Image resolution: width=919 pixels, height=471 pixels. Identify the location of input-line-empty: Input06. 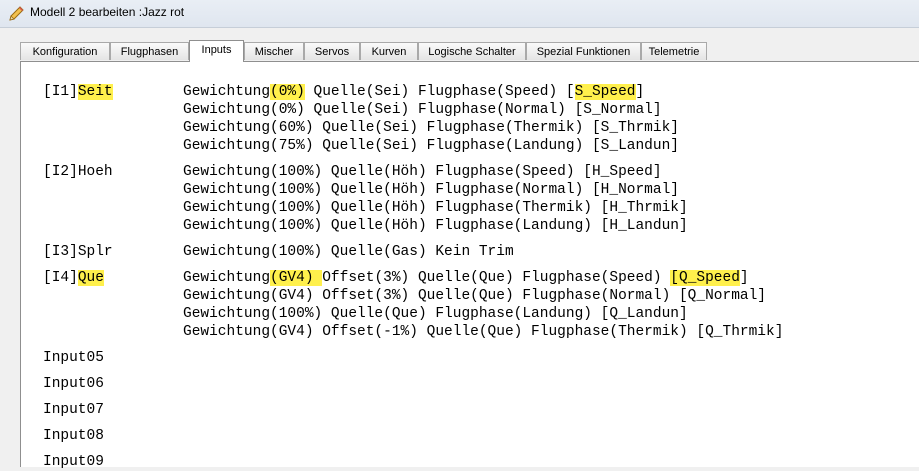
(73, 384).